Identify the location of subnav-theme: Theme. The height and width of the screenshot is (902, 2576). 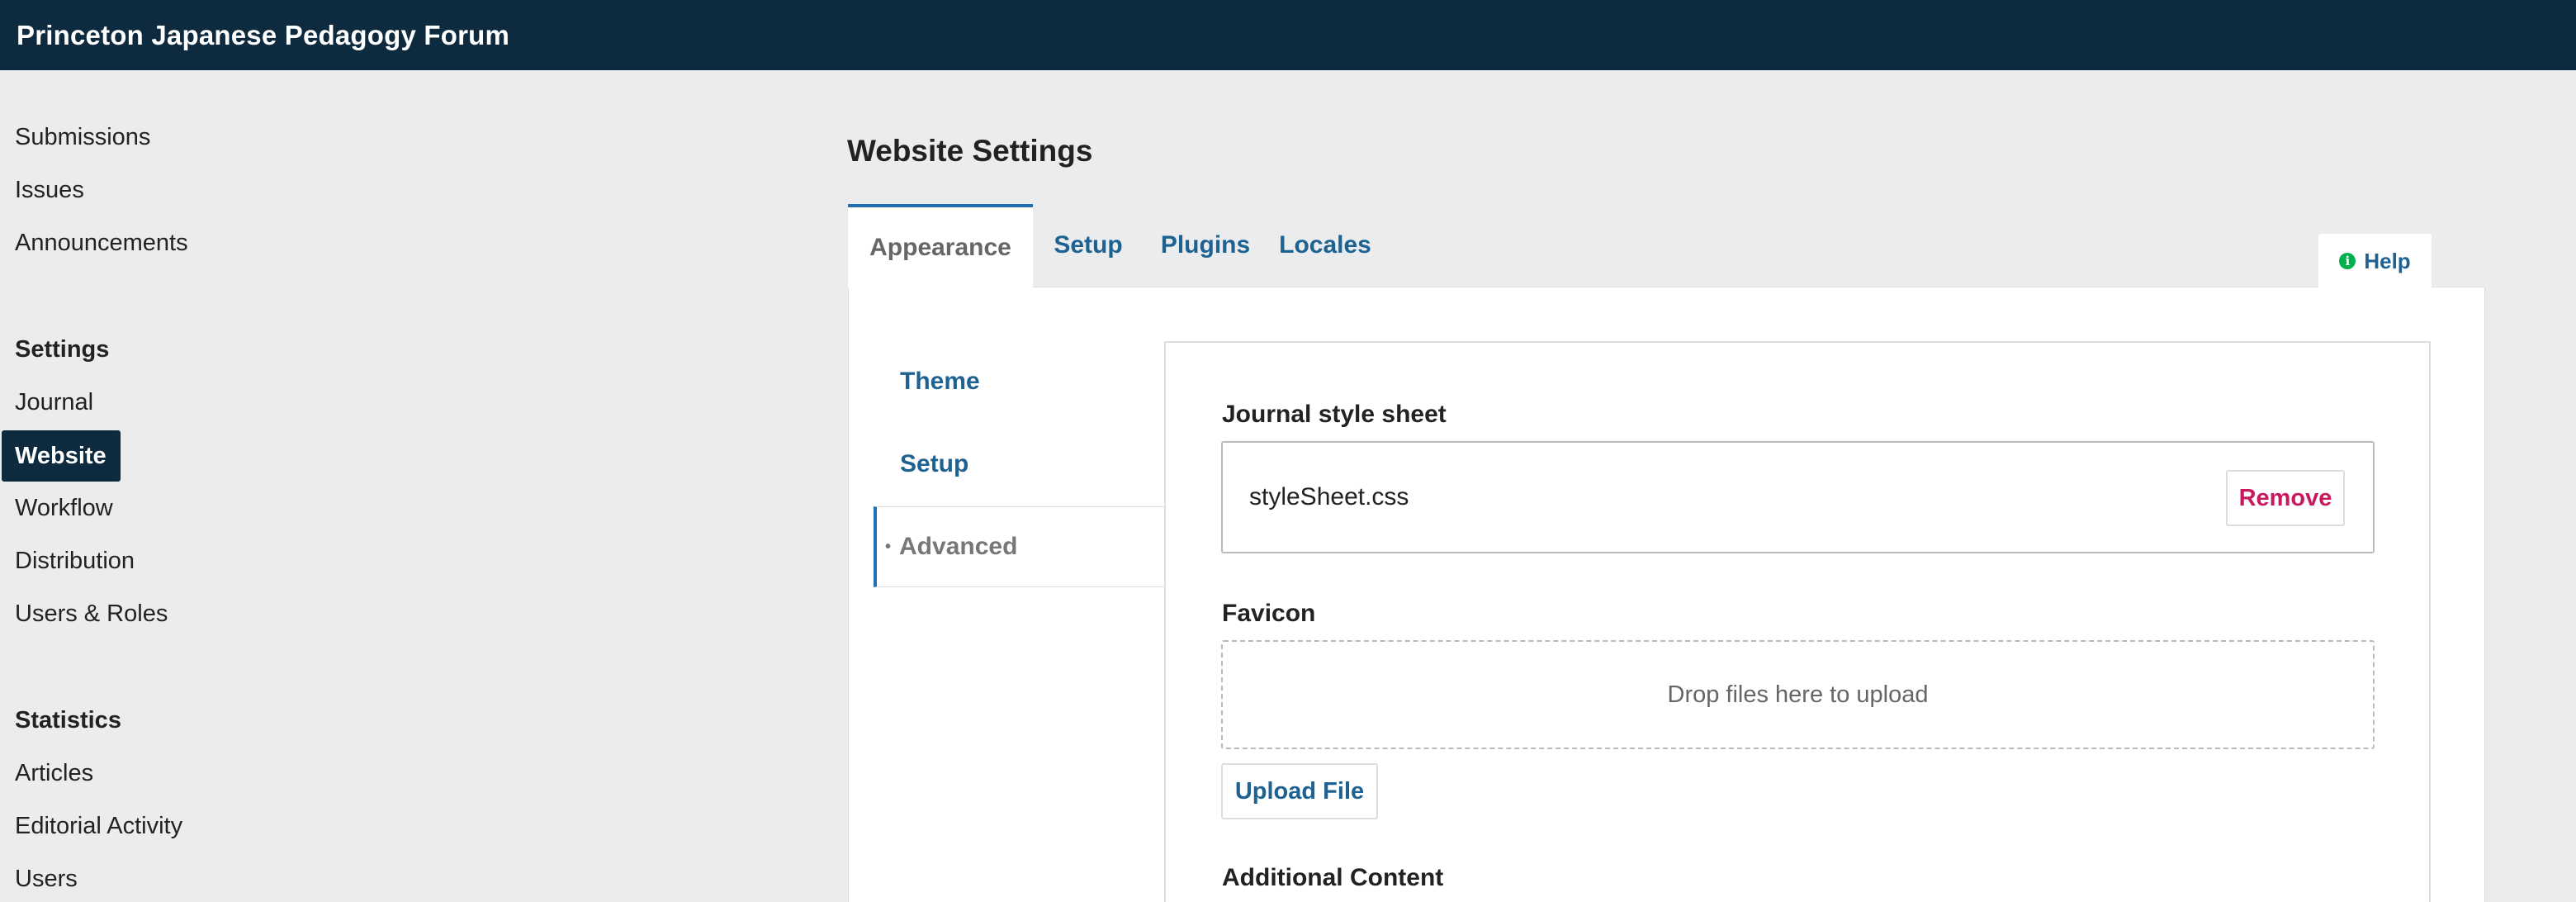
(940, 382).